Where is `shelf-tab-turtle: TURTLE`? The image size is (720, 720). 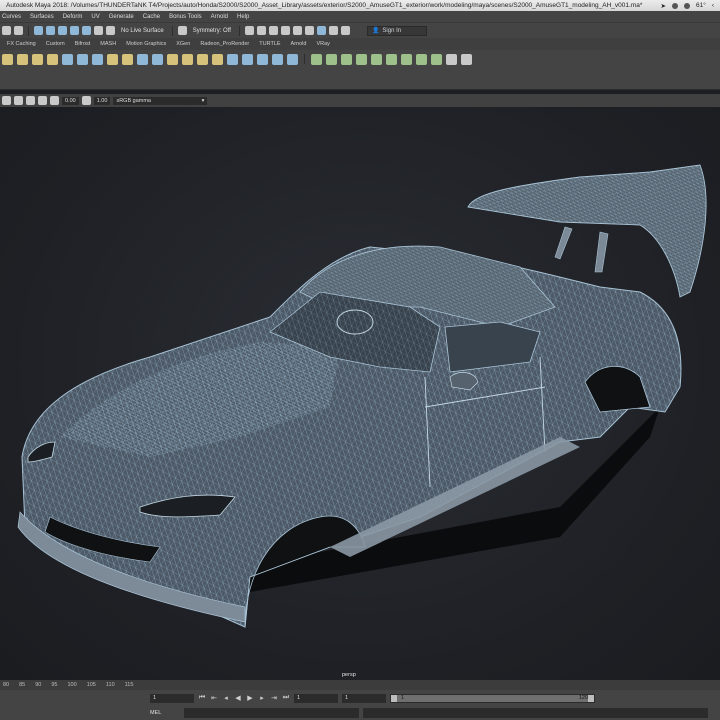 shelf-tab-turtle: TURTLE is located at coordinates (269, 44).